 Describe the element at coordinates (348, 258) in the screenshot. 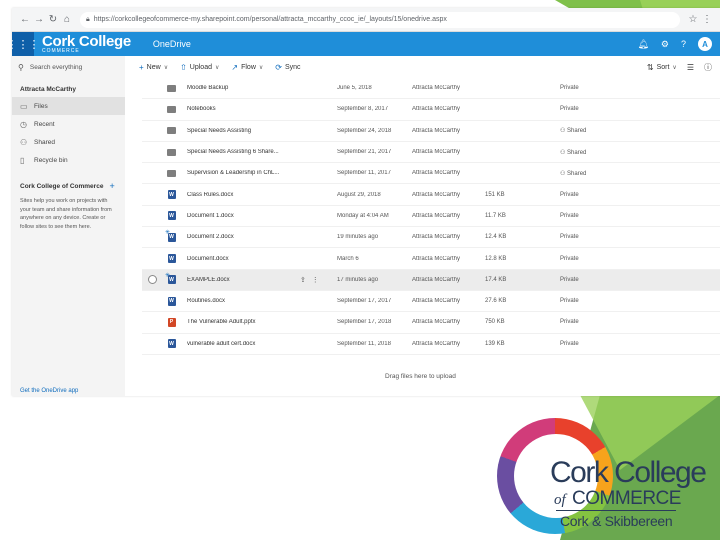

I see `file-modified: March 6` at that location.